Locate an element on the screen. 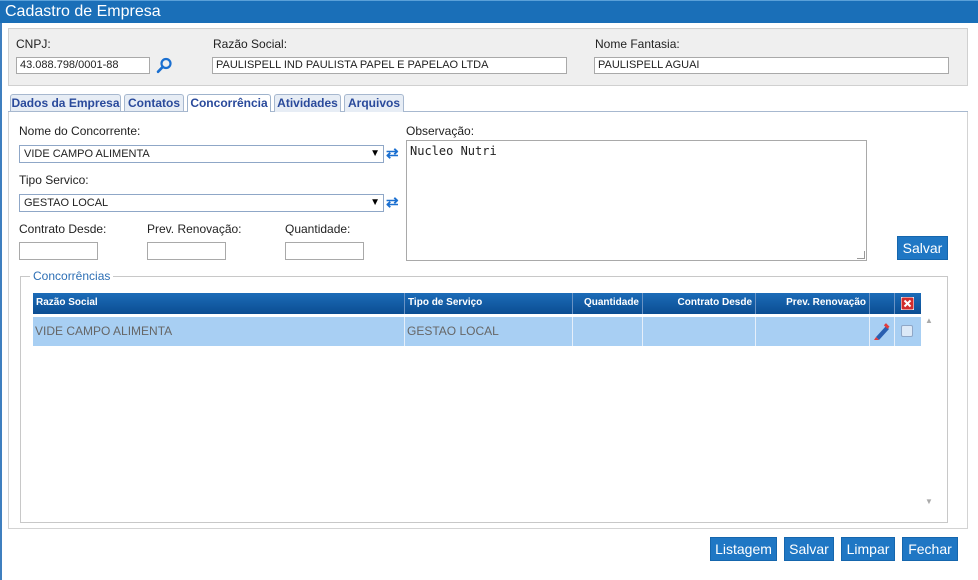 The width and height of the screenshot is (978, 580). window-titlebar: Cadastro de Empresa is located at coordinates (489, 11).